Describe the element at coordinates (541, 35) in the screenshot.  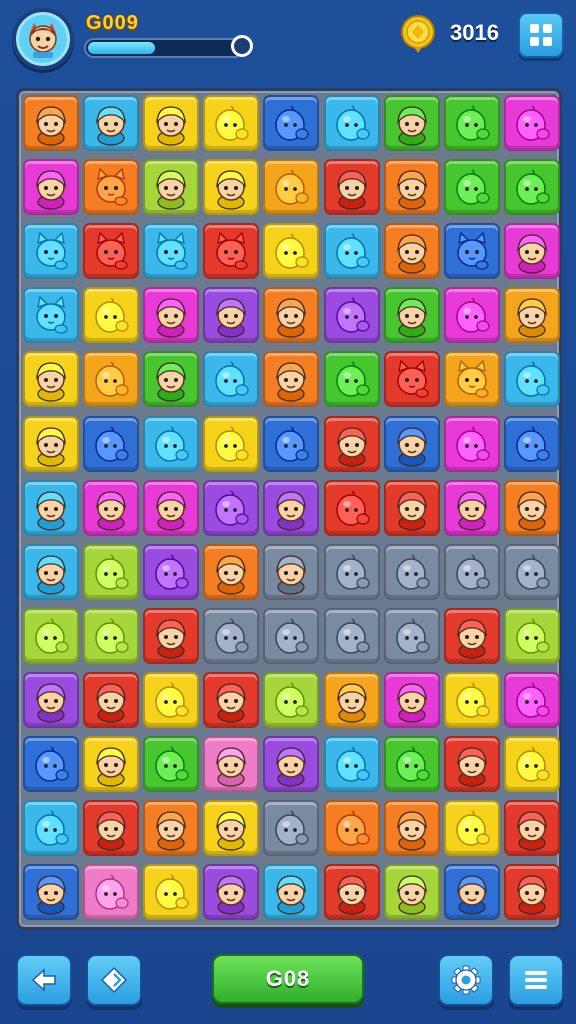
I see `grid-menu-button` at that location.